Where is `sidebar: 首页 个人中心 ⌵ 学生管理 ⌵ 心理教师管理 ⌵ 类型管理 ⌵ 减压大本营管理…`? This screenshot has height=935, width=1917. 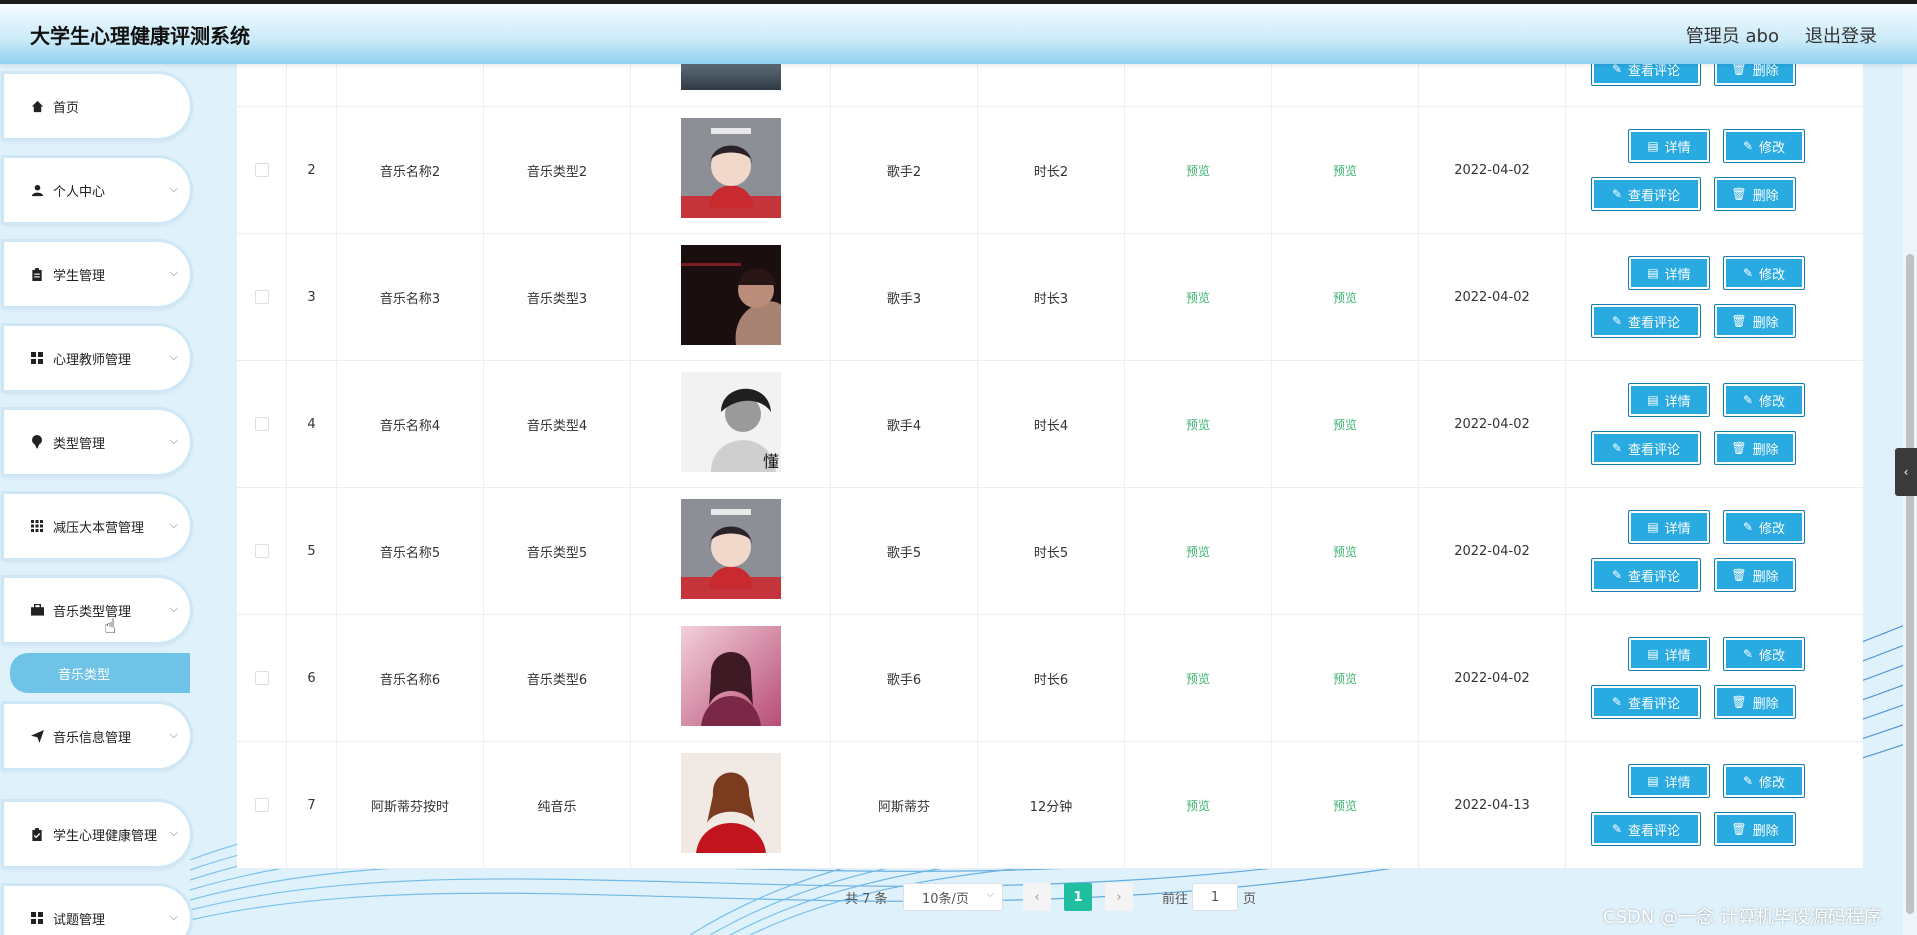 sidebar: 首页 个人中心 ⌵ 学生管理 ⌵ 心理教师管理 ⌵ 类型管理 ⌵ 减压大本营管理… is located at coordinates (97, 499).